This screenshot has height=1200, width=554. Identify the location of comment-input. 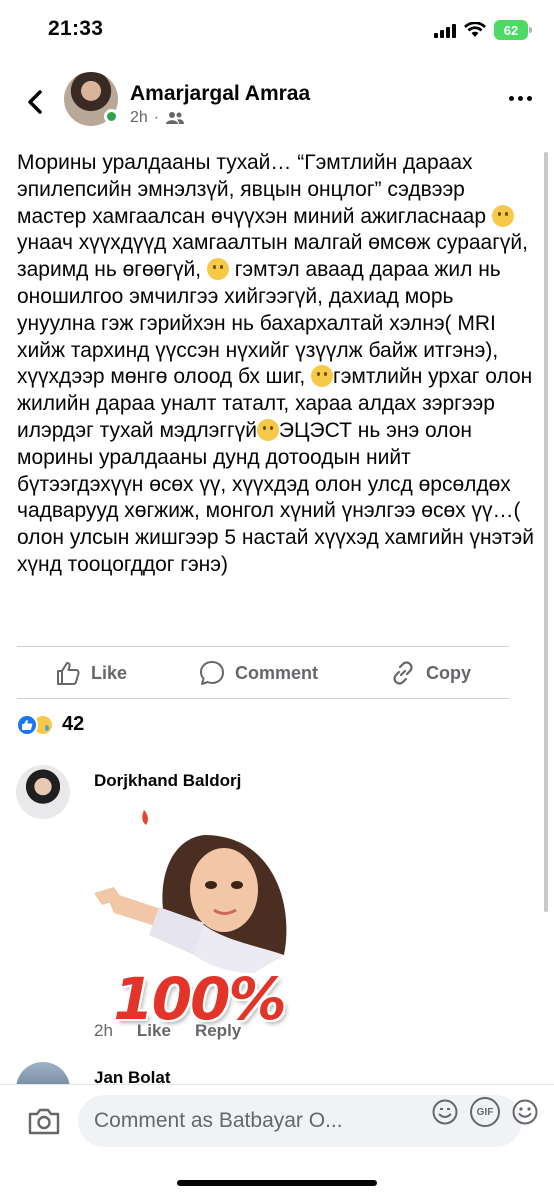
(239, 1121).